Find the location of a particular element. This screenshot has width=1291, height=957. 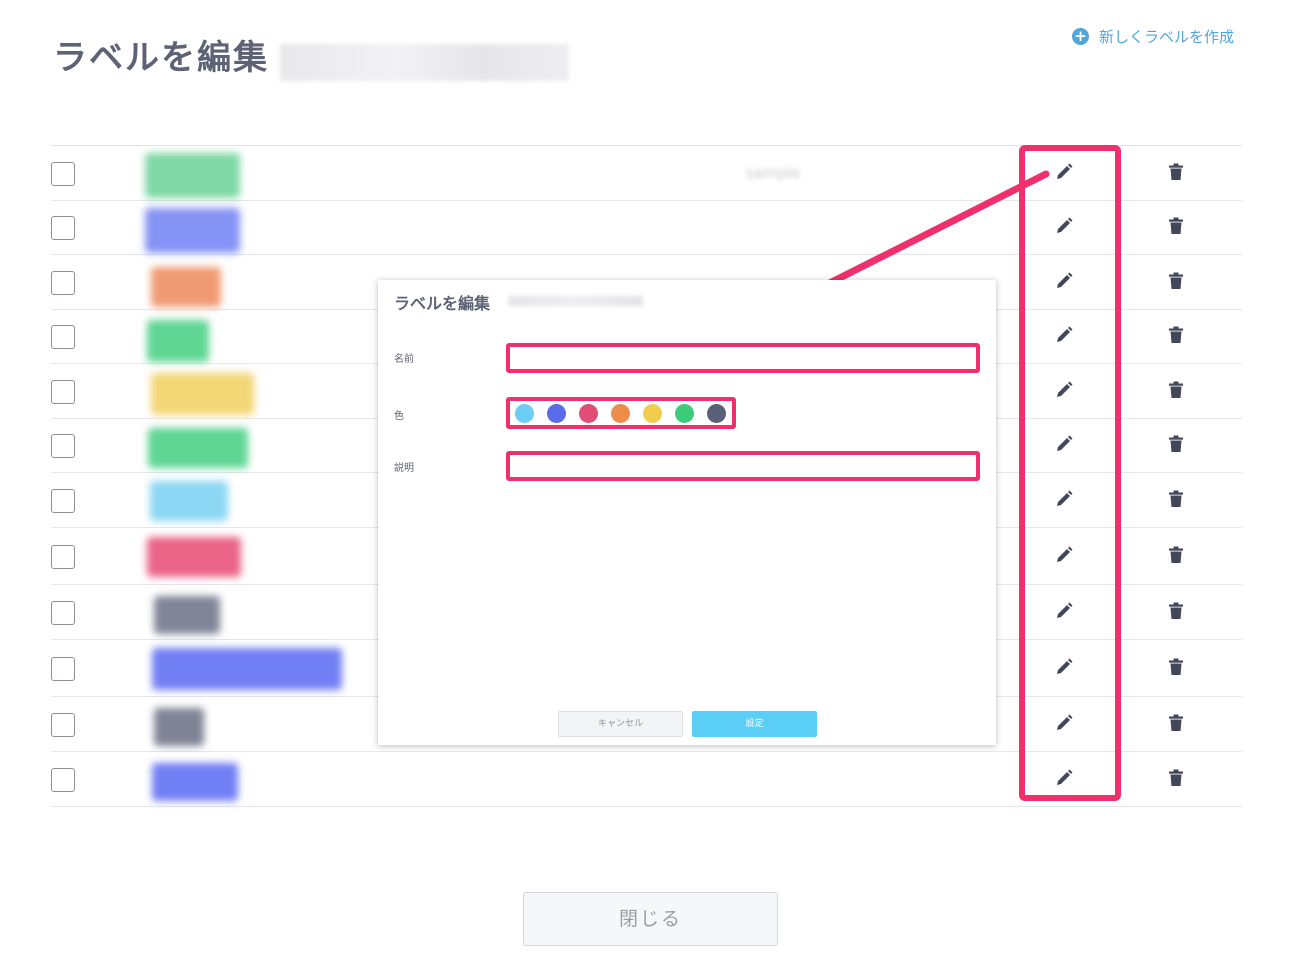

submit-button: 設定 is located at coordinates (754, 724).